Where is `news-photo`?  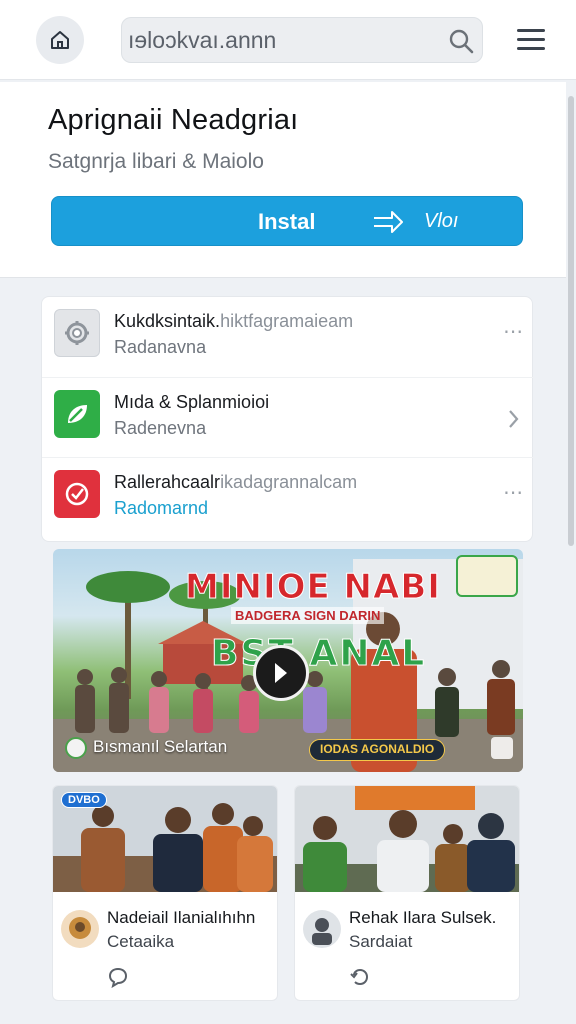
news-photo is located at coordinates (407, 839).